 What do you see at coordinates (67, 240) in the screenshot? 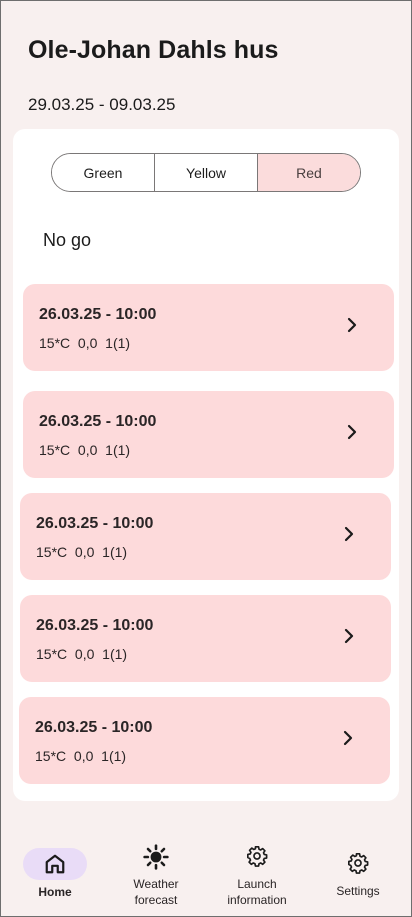
I see `status-text: No go` at bounding box center [67, 240].